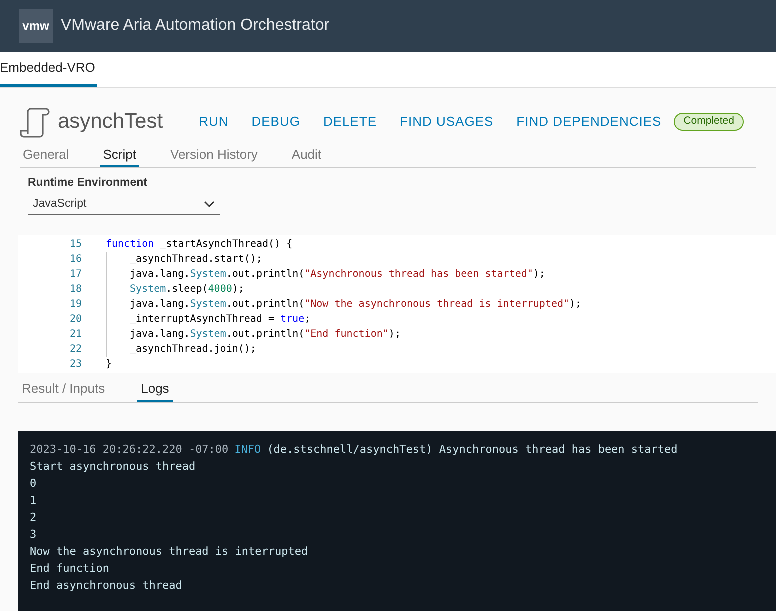  I want to click on line-number: 19, so click(75, 305).